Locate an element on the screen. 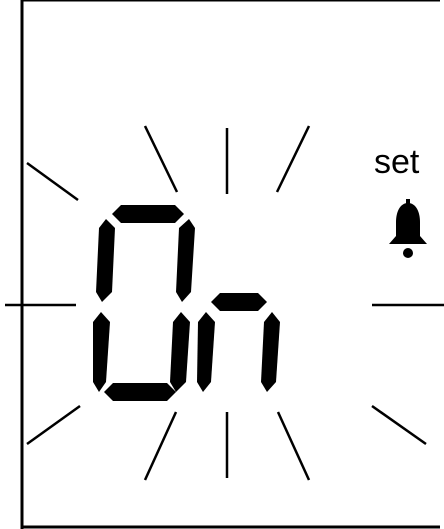  set-indicator-label: set is located at coordinates (397, 162).